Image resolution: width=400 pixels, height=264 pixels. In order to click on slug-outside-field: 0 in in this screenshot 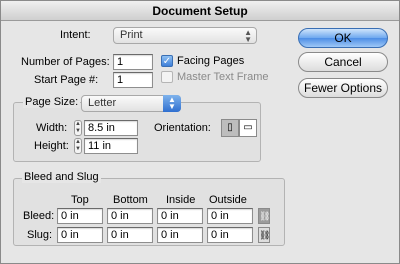, I will do `click(230, 235)`.